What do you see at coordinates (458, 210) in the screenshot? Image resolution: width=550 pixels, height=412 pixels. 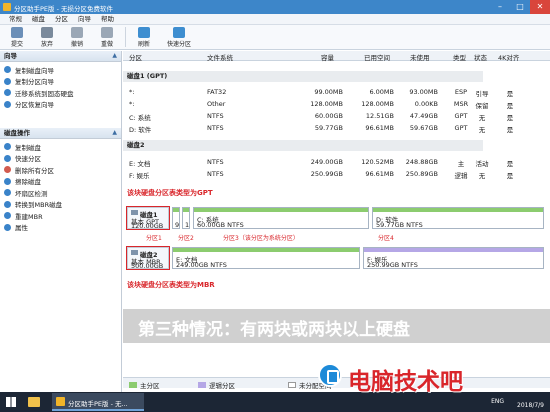 I see `partition-bar` at bounding box center [458, 210].